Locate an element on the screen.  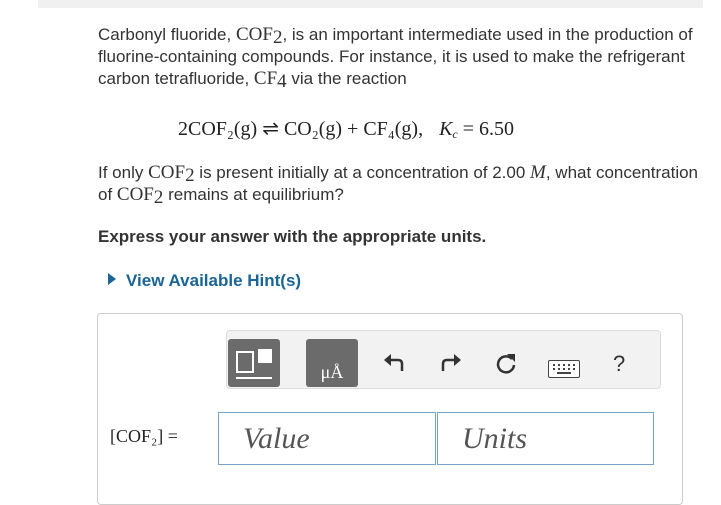
reset-icon is located at coordinates (506, 364).